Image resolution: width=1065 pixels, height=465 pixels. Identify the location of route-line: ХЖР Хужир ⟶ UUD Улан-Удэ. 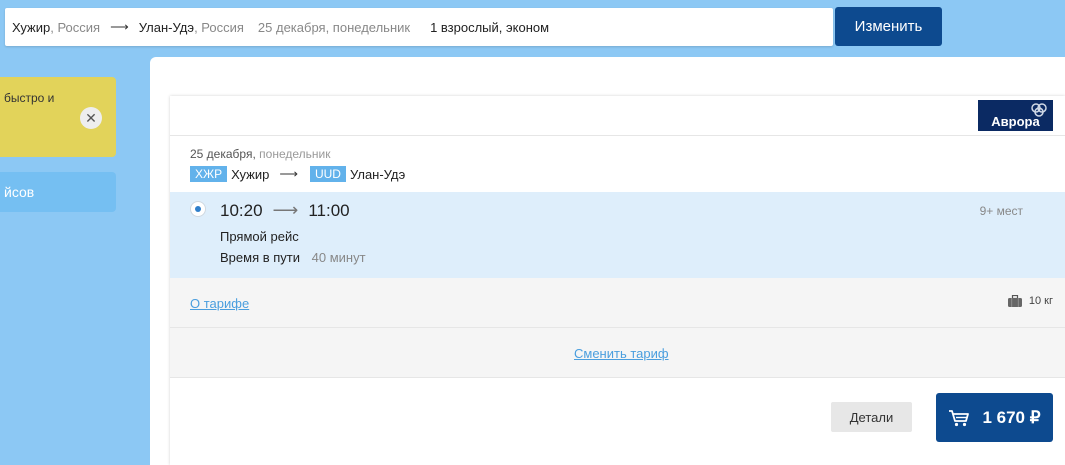
(297, 174).